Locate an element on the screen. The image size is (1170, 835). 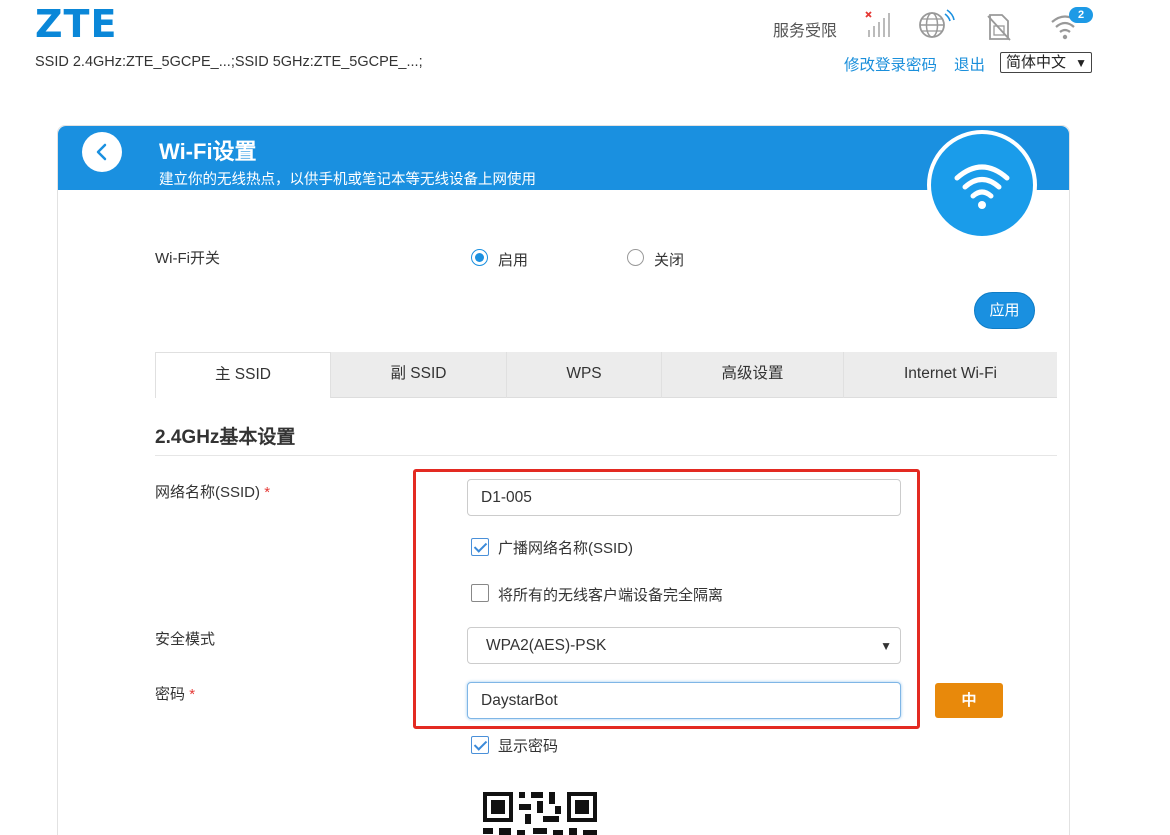
apply-button: 应用 is located at coordinates (1004, 310).